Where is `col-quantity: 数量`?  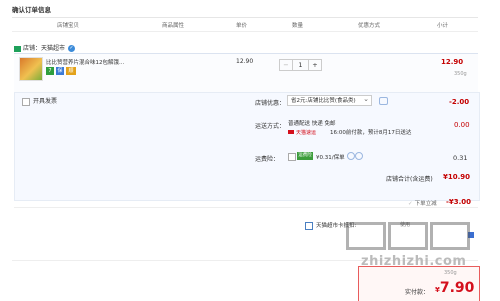
col-quantity: 数量 is located at coordinates (298, 26).